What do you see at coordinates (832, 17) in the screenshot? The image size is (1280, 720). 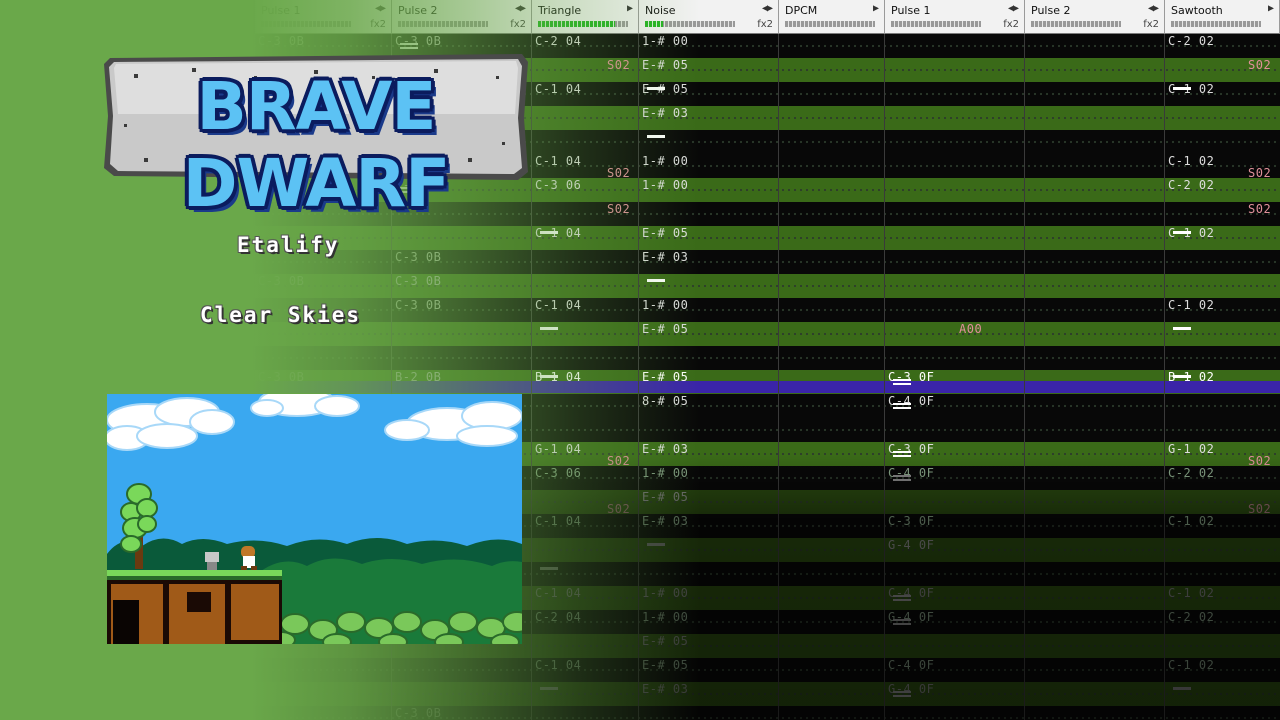 I see `channel-header: DPCM ▶` at bounding box center [832, 17].